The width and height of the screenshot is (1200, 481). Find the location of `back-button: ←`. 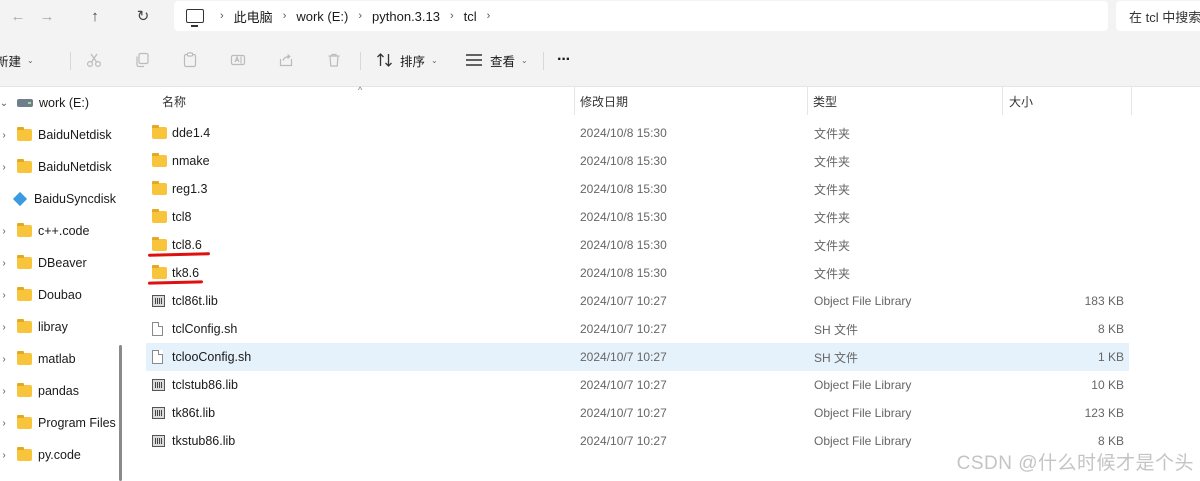

back-button: ← is located at coordinates (18, 16).